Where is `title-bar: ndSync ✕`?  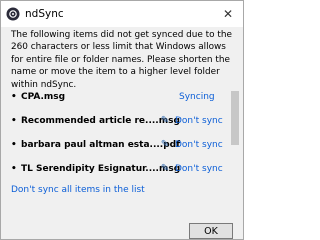
title-bar: ndSync ✕ is located at coordinates (122, 14).